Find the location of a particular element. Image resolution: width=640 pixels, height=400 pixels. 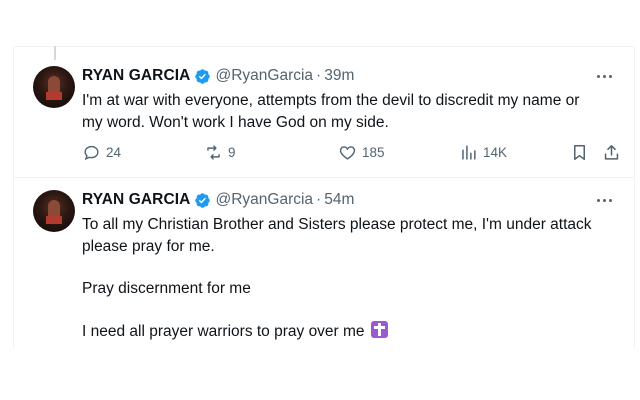

tweet-text-line: Pray discernment for me is located at coordinates (166, 288).